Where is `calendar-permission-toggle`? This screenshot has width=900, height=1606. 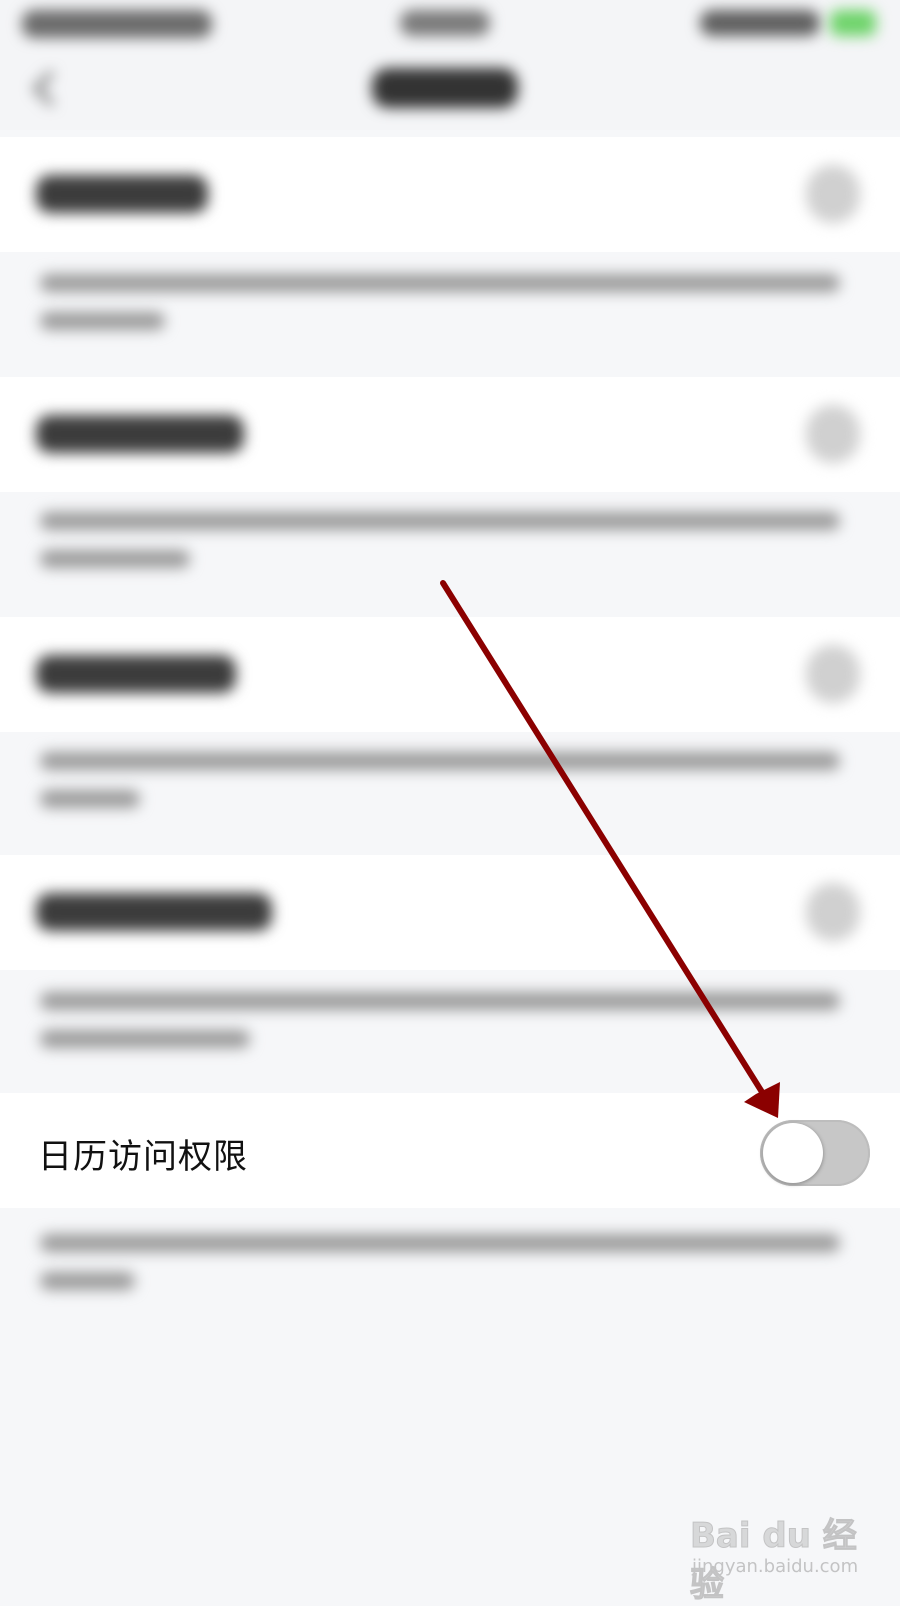 calendar-permission-toggle is located at coordinates (815, 1153).